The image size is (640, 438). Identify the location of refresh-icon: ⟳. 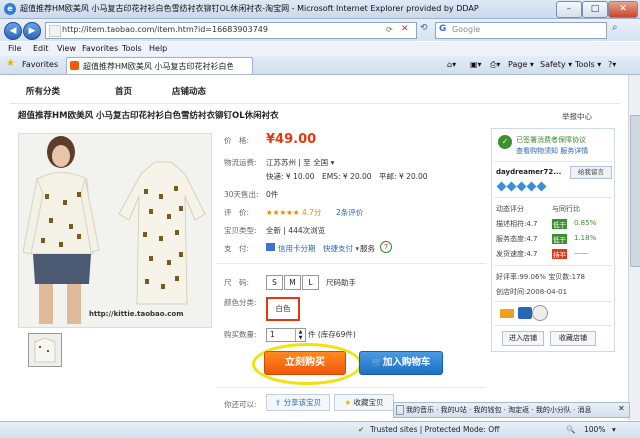
(389, 29).